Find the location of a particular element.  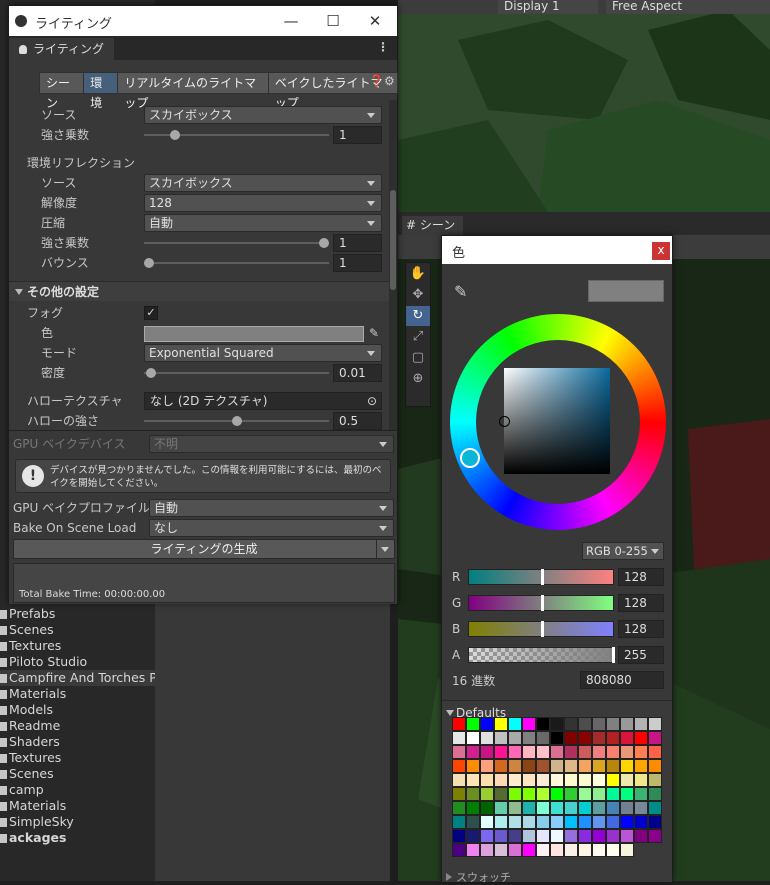

color-mode-dropdown: RGB 0-255 is located at coordinates (623, 551).